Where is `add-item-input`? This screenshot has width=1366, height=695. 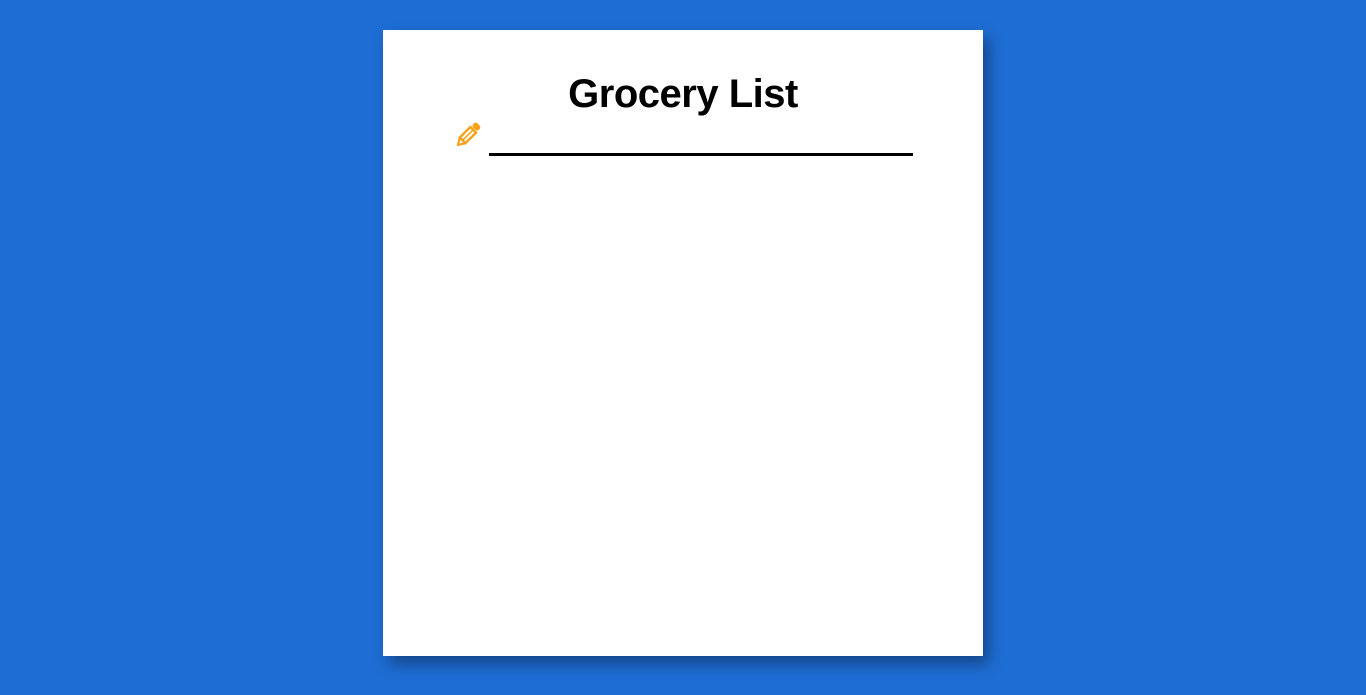
add-item-input is located at coordinates (701, 139).